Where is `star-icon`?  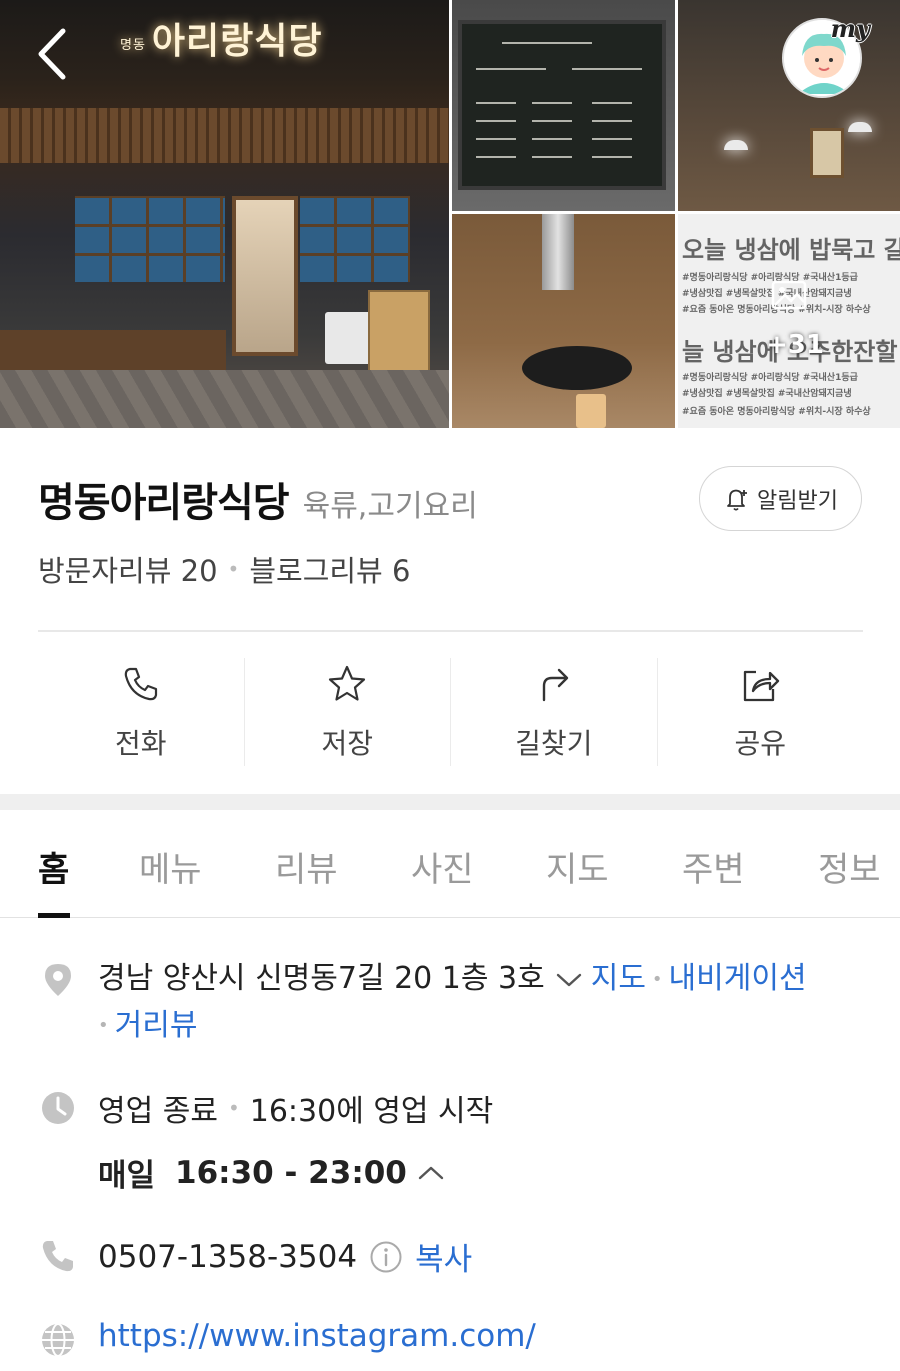 star-icon is located at coordinates (347, 683).